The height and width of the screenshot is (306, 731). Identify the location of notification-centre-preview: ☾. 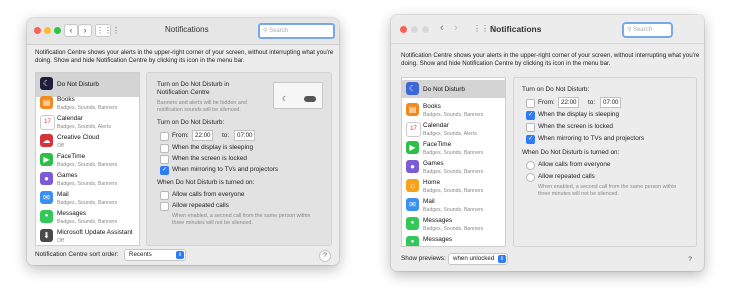
(298, 95).